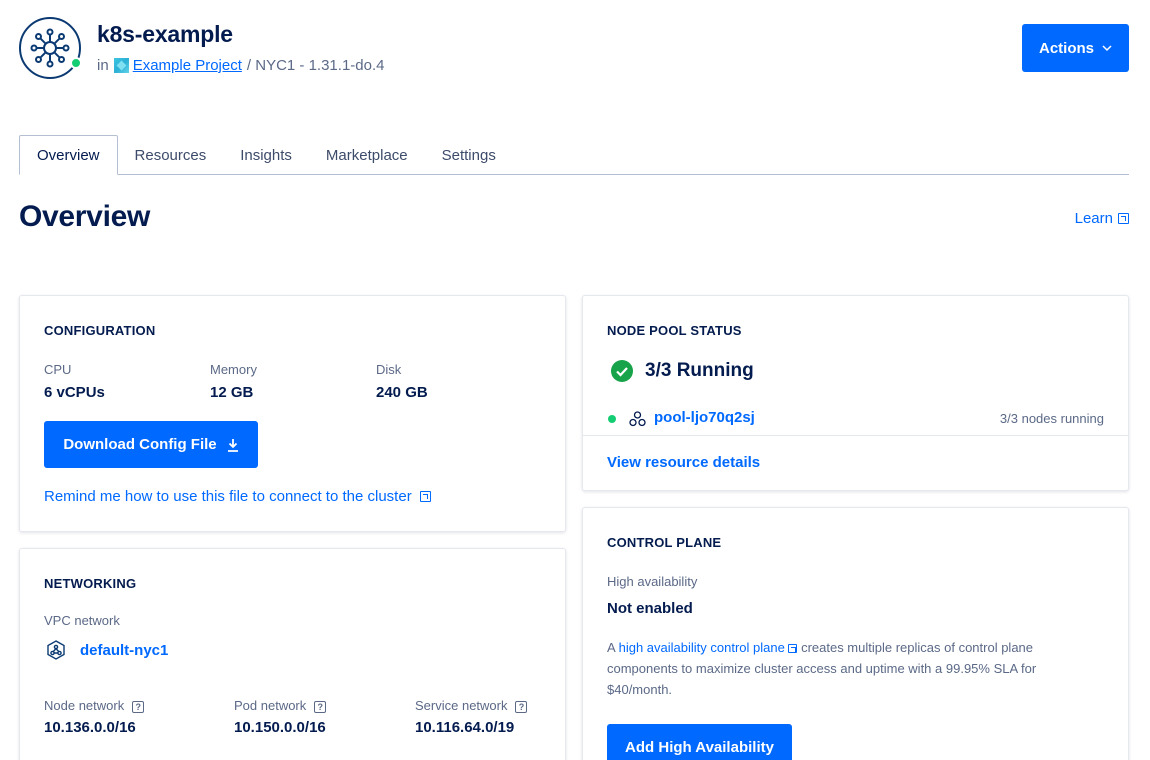  What do you see at coordinates (103, 65) in the screenshot?
I see `in-label: in` at bounding box center [103, 65].